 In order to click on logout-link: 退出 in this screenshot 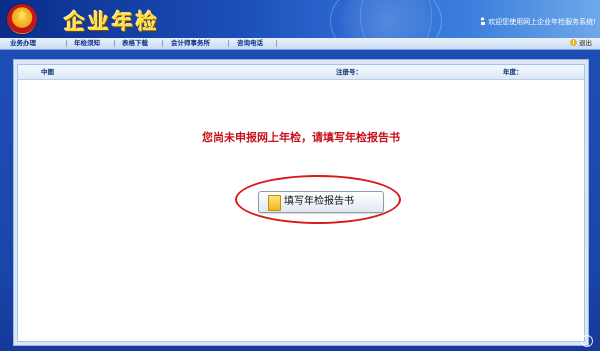, I will do `click(581, 43)`.